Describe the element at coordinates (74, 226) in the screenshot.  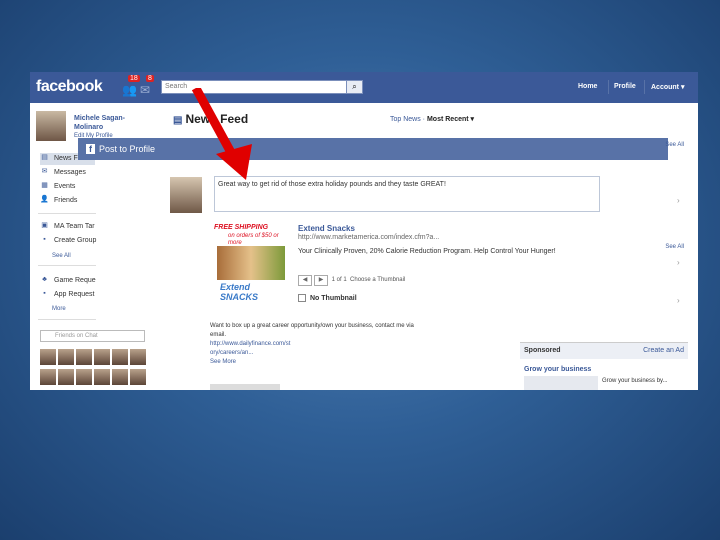
I see `sidebar-item-label: MA Team Tar` at that location.